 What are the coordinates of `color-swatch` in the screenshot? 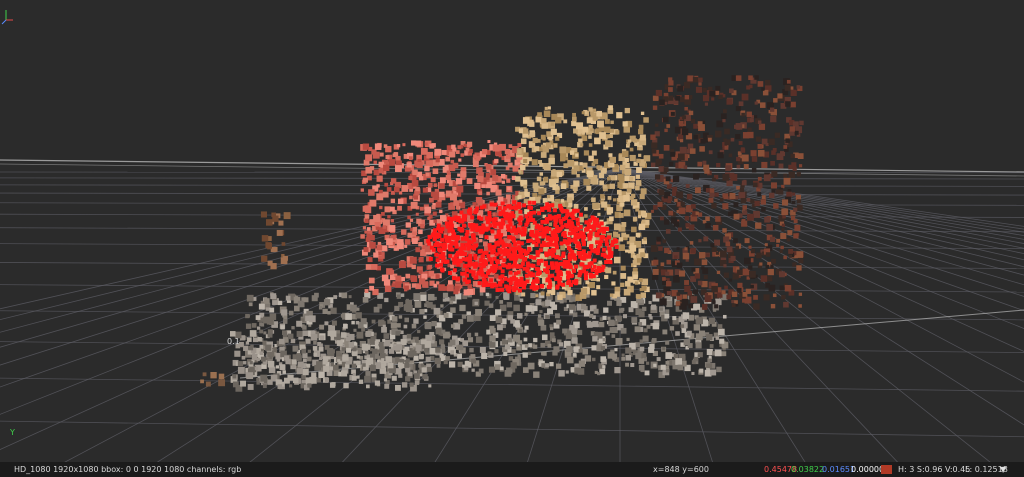 It's located at (886, 469).